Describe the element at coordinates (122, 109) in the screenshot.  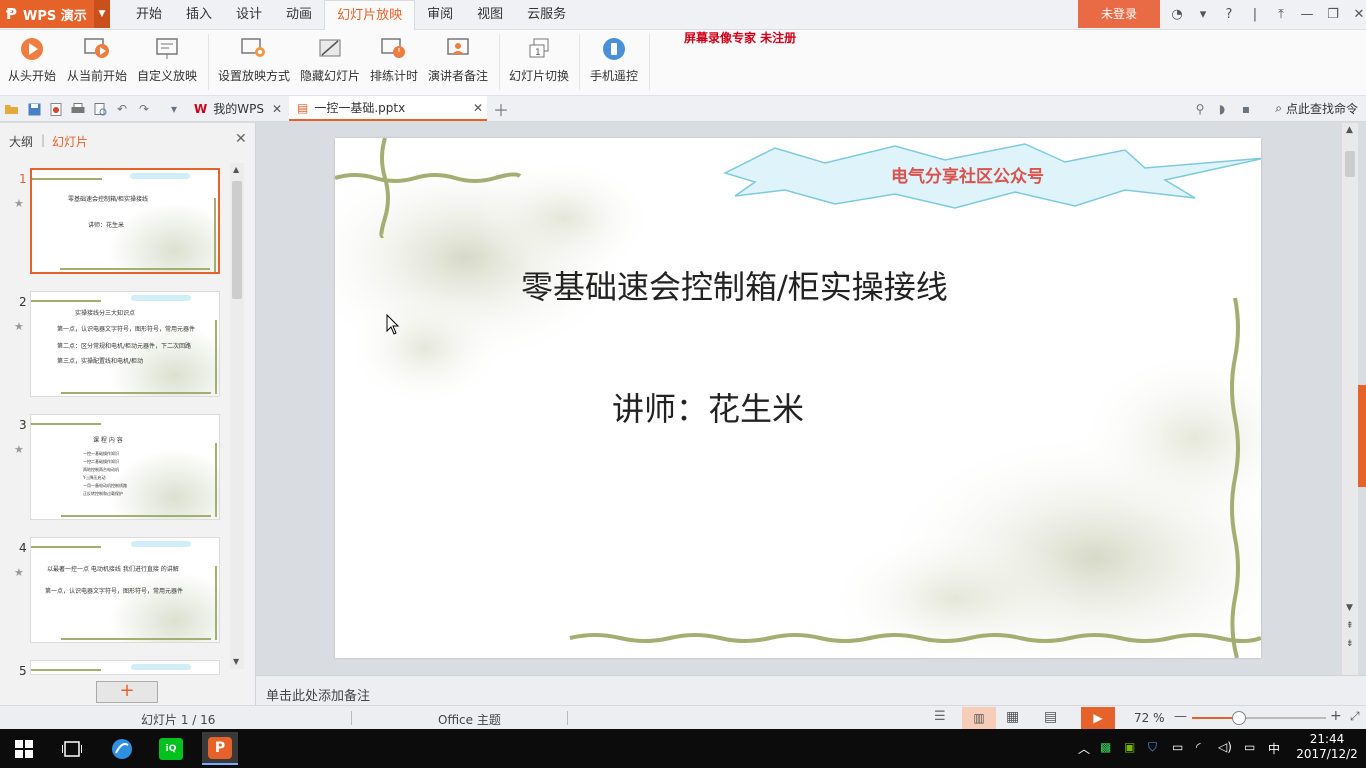
I see `undo-icon: ↶` at that location.